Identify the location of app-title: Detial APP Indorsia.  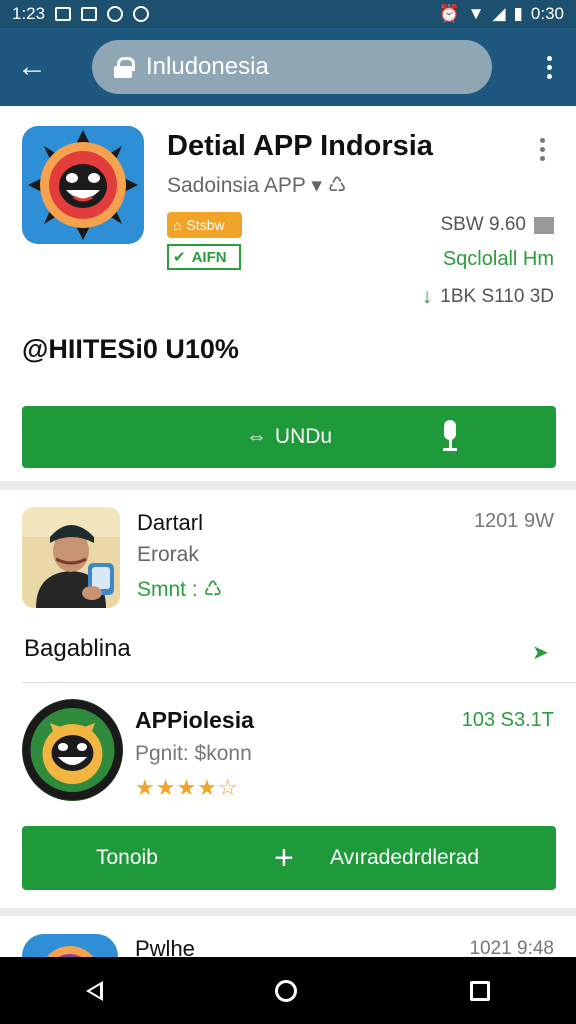
(300, 146).